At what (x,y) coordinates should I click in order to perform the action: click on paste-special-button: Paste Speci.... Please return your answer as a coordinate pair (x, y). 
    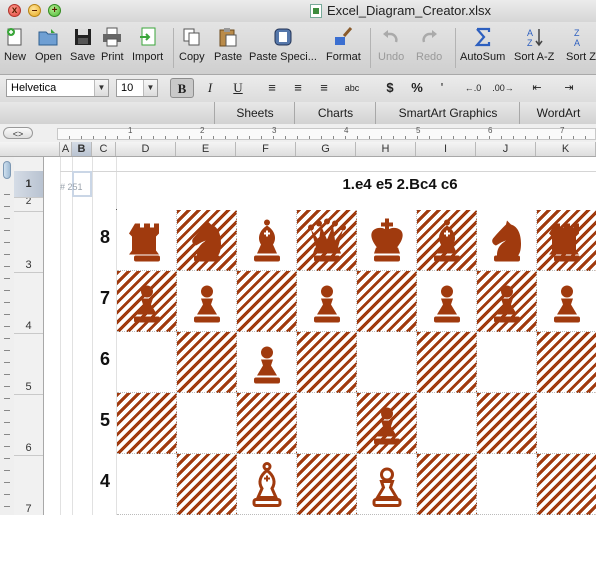
    Looking at the image, I should click on (283, 44).